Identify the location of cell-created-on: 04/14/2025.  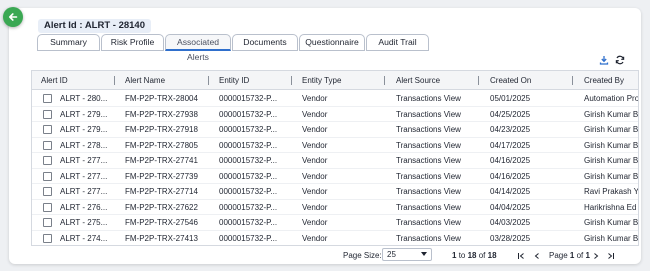
(510, 191).